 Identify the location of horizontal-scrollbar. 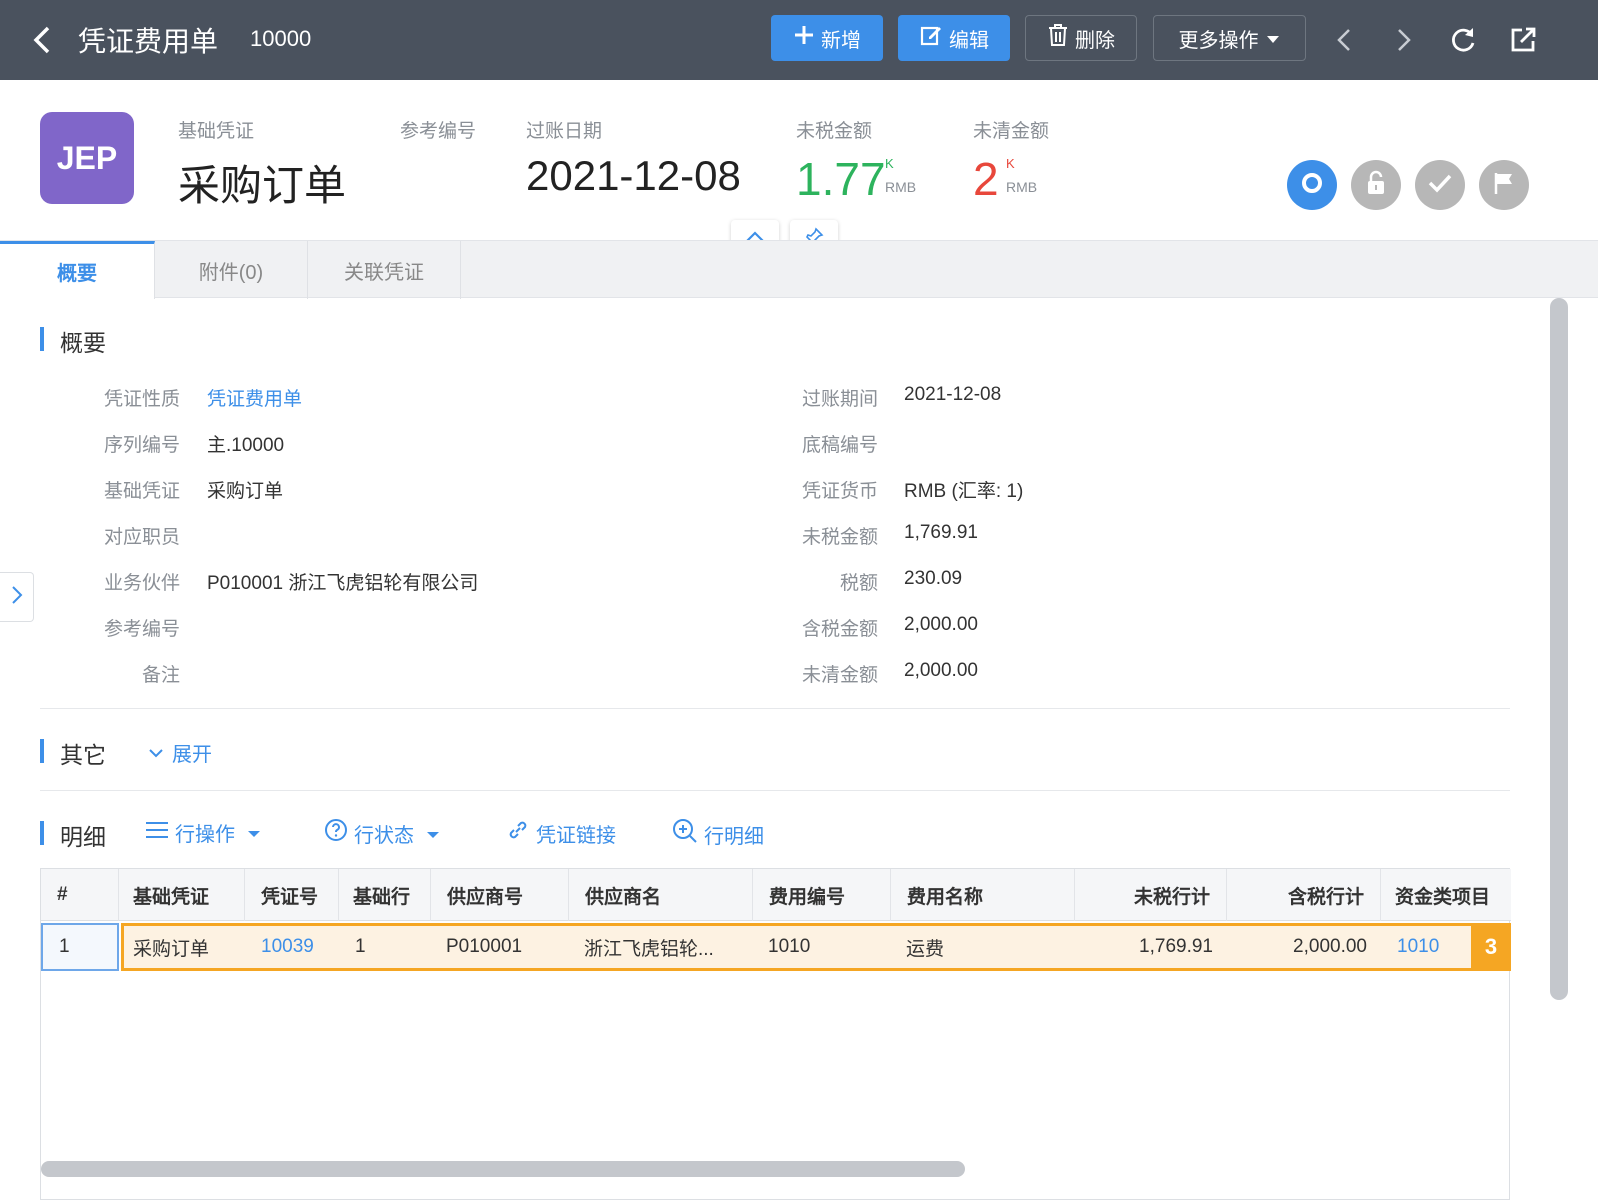
(503, 1169).